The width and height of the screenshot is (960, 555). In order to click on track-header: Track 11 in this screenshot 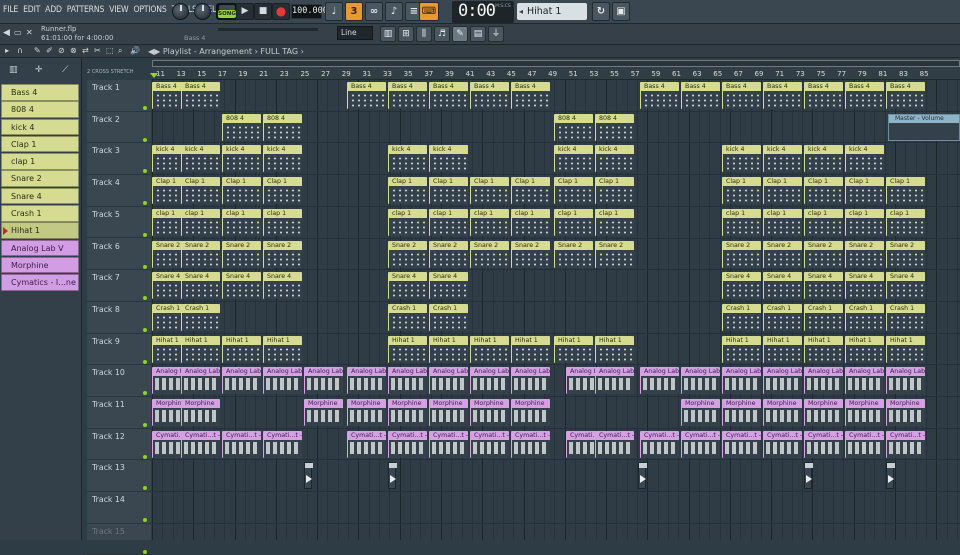, I will do `click(119, 413)`.